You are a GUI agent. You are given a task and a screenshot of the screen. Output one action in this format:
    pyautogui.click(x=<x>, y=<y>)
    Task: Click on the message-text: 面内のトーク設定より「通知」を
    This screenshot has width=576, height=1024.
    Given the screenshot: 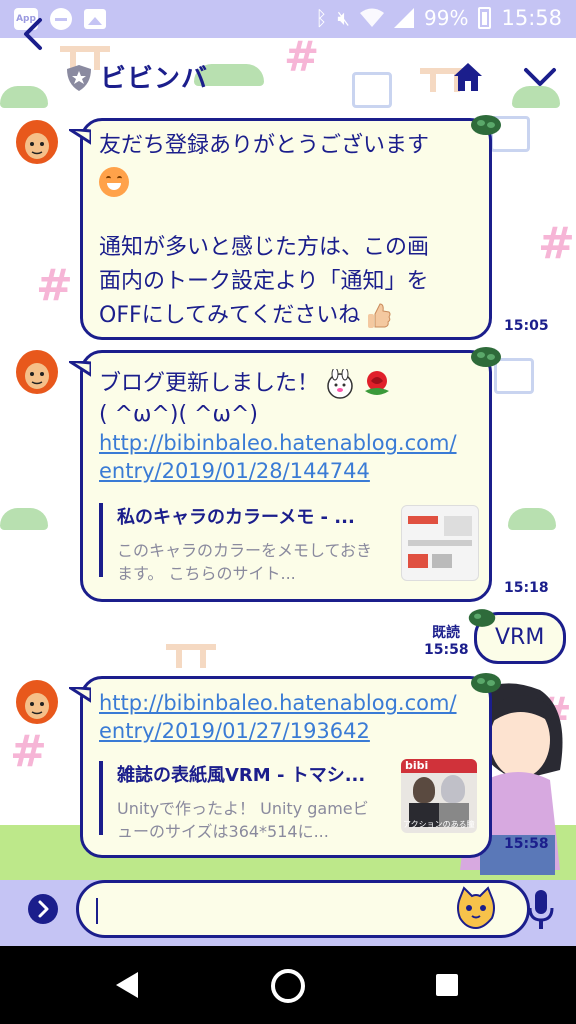 What is the action you would take?
    pyautogui.click(x=264, y=281)
    